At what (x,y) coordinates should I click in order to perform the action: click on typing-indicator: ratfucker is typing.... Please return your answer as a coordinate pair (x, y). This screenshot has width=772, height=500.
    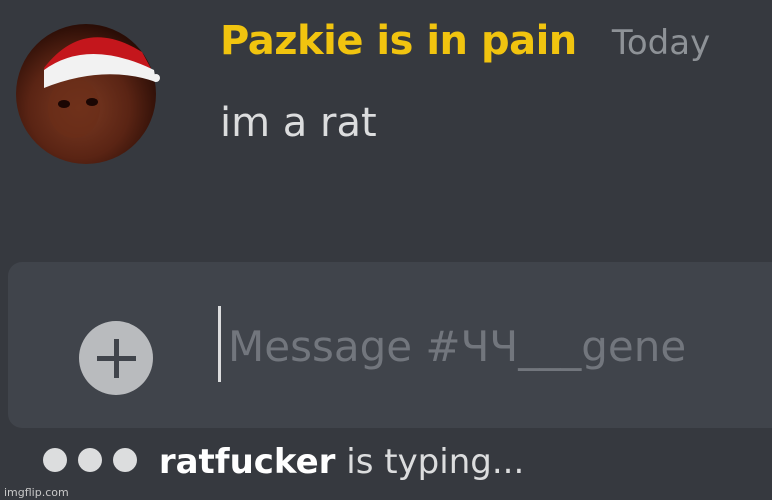
    Looking at the image, I should click on (281, 462).